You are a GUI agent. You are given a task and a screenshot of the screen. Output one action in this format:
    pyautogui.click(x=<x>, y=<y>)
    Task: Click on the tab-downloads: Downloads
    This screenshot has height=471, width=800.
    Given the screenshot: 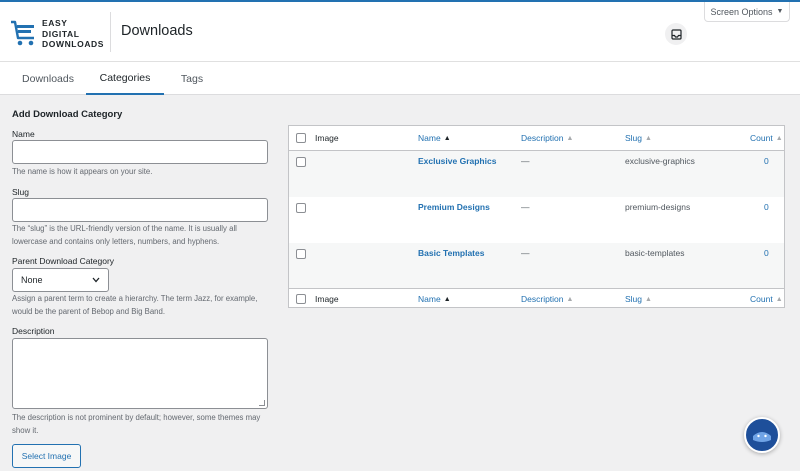 What is the action you would take?
    pyautogui.click(x=48, y=78)
    